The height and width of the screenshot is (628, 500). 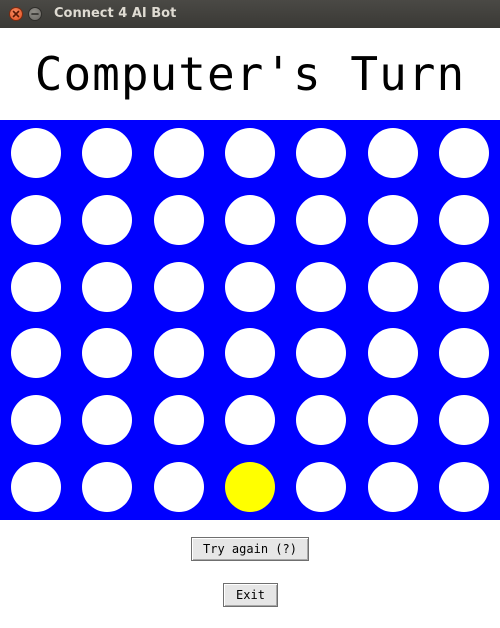 What do you see at coordinates (35, 14) in the screenshot?
I see `minimize-icon` at bounding box center [35, 14].